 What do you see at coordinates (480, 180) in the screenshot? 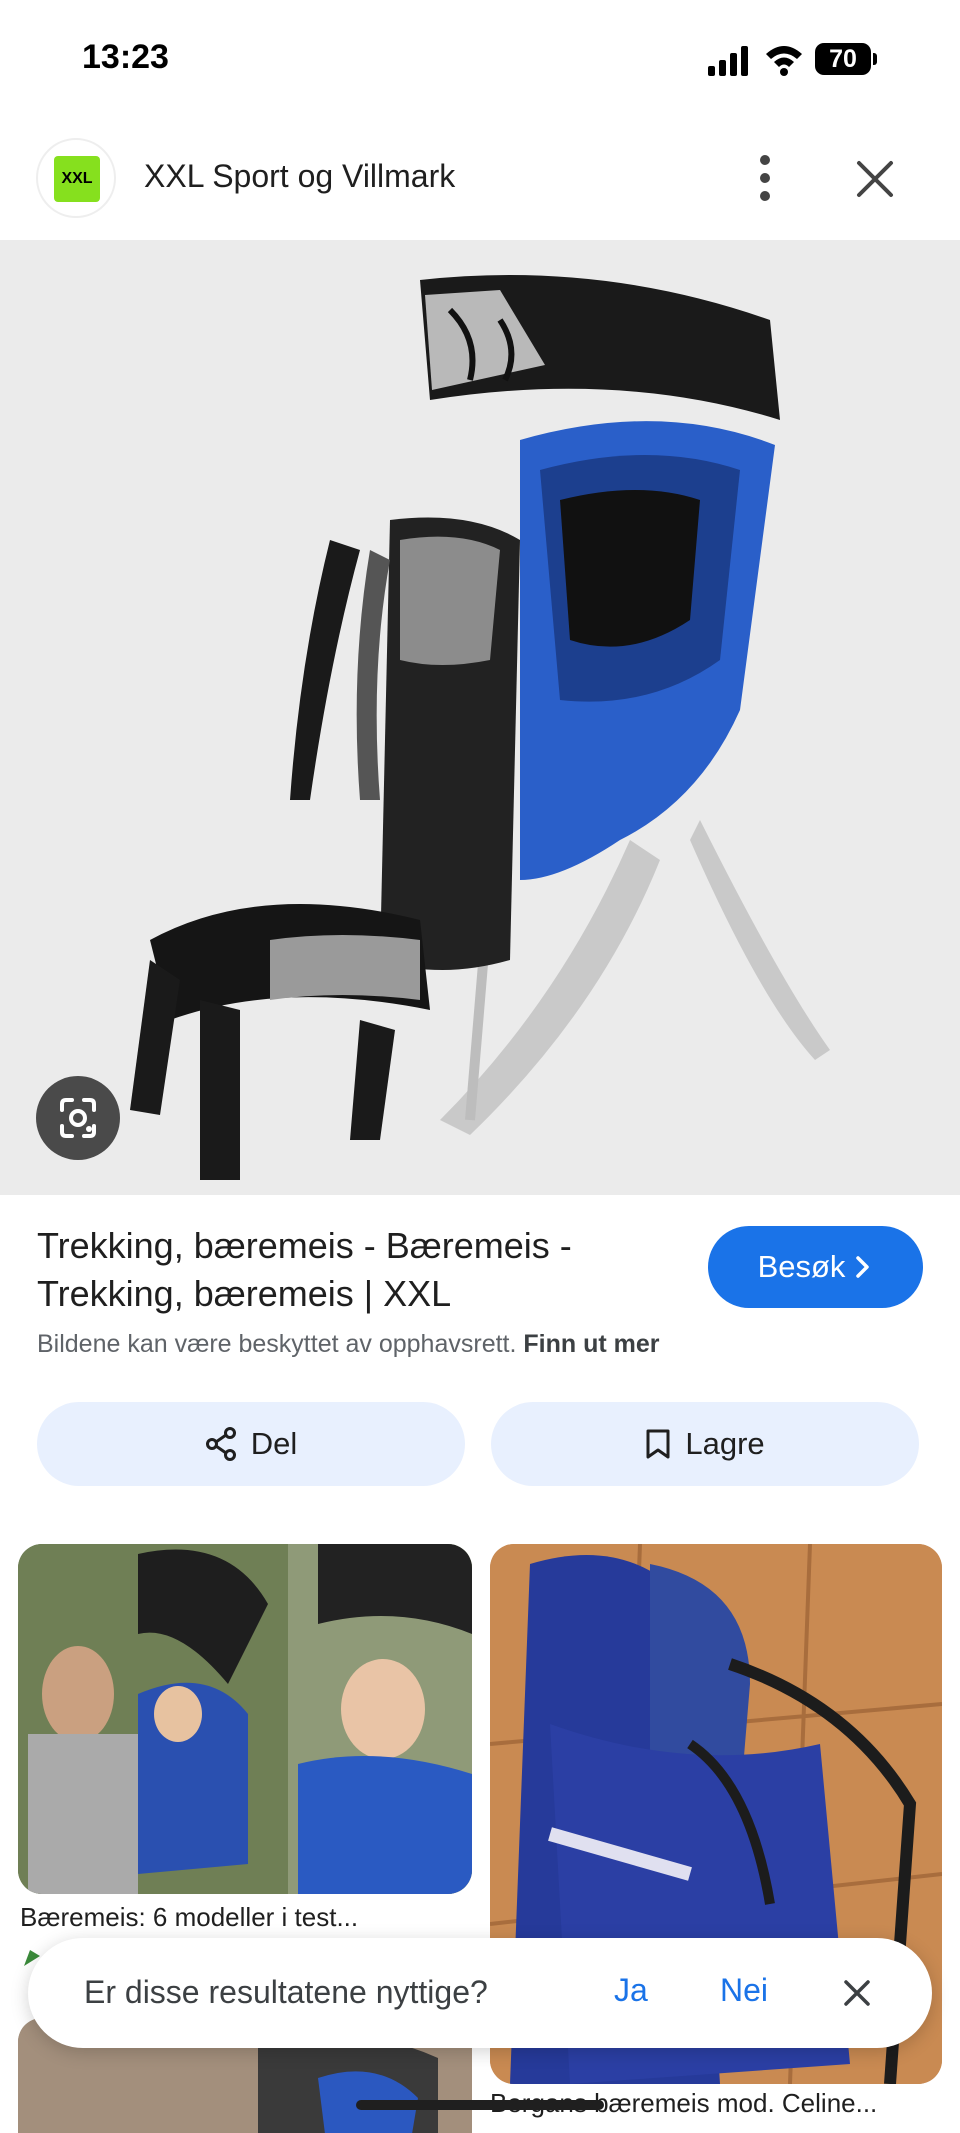
I see `source-header: XXL XXL Sport og Villmark` at bounding box center [480, 180].